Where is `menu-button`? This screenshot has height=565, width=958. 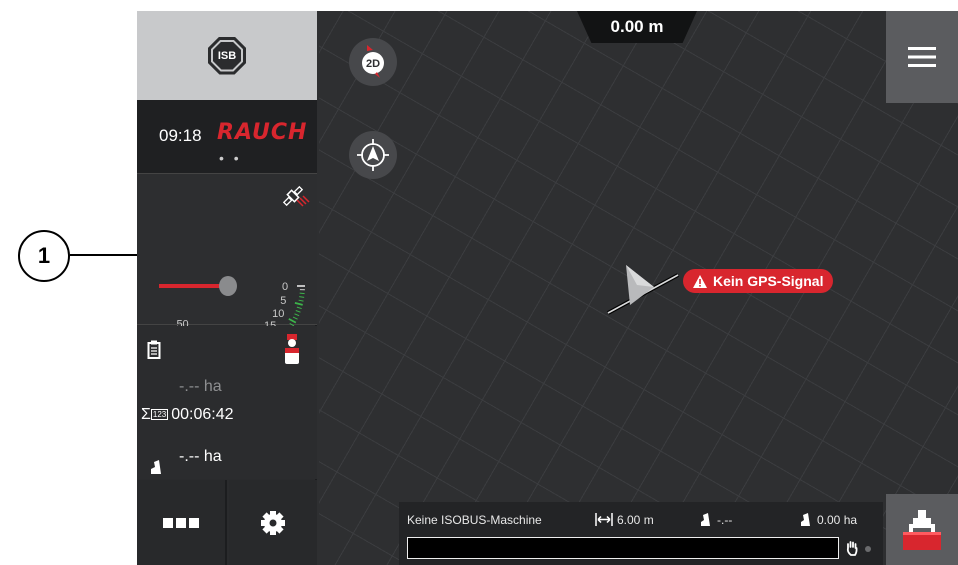 menu-button is located at coordinates (922, 57).